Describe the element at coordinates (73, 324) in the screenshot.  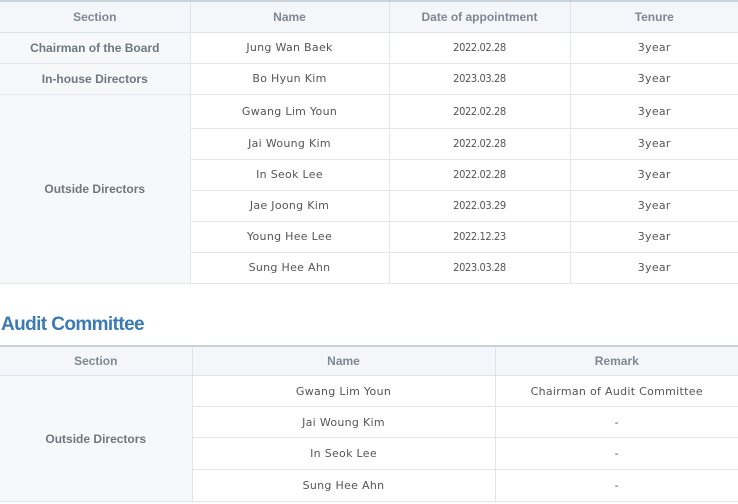
I see `audit-committee-title: Audit Committee` at that location.